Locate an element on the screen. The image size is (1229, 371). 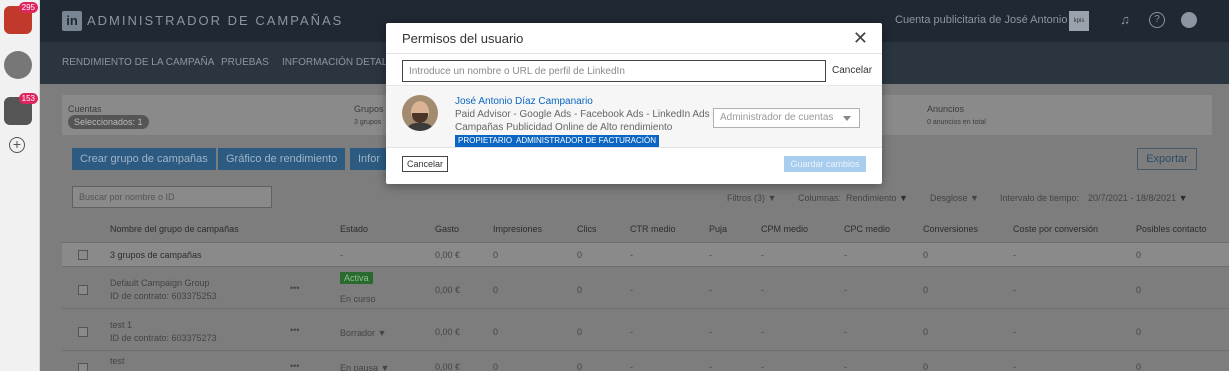
columns-label: Columnas: is located at coordinates (820, 198).